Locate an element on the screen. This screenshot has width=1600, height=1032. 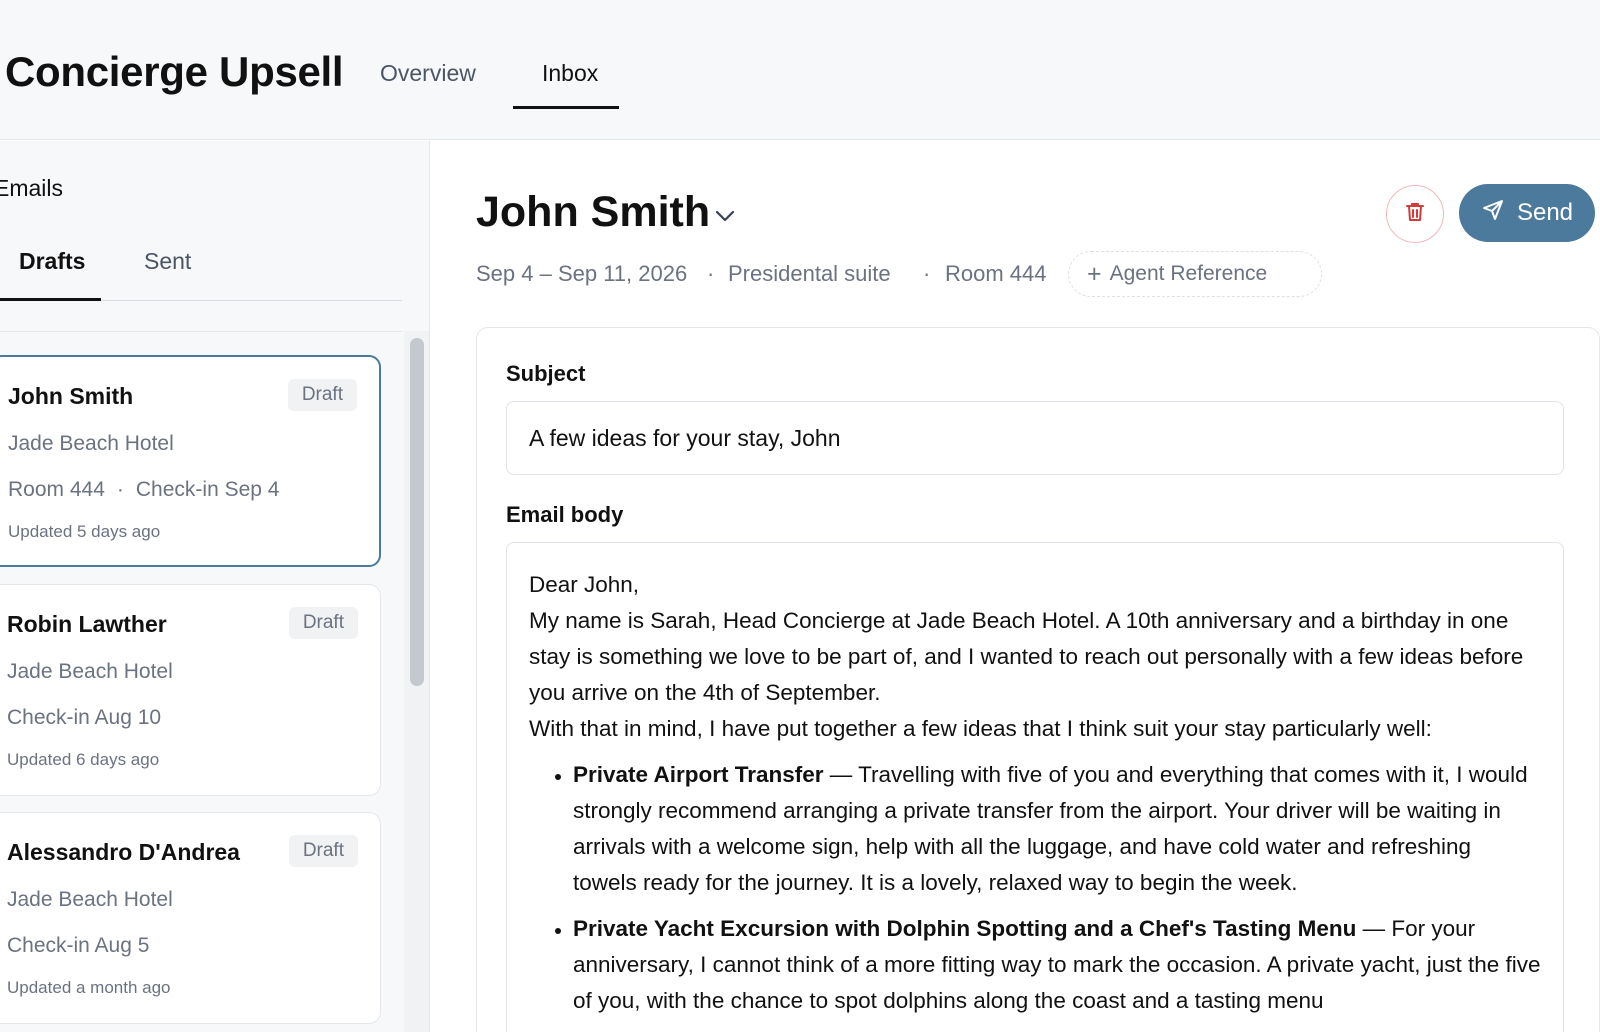
chevron-down-icon is located at coordinates (725, 216).